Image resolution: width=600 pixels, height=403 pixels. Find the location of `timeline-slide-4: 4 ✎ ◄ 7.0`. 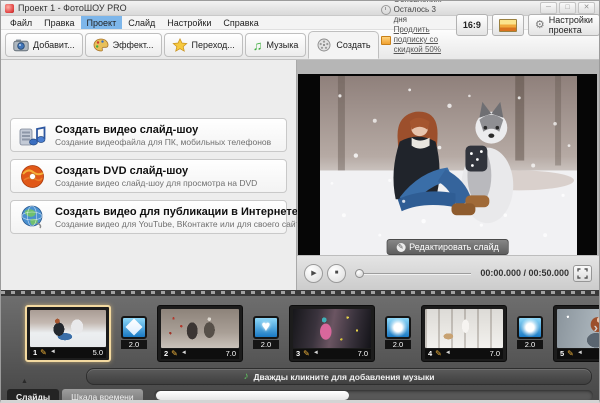

timeline-slide-4: 4 ✎ ◄ 7.0 is located at coordinates (464, 333).